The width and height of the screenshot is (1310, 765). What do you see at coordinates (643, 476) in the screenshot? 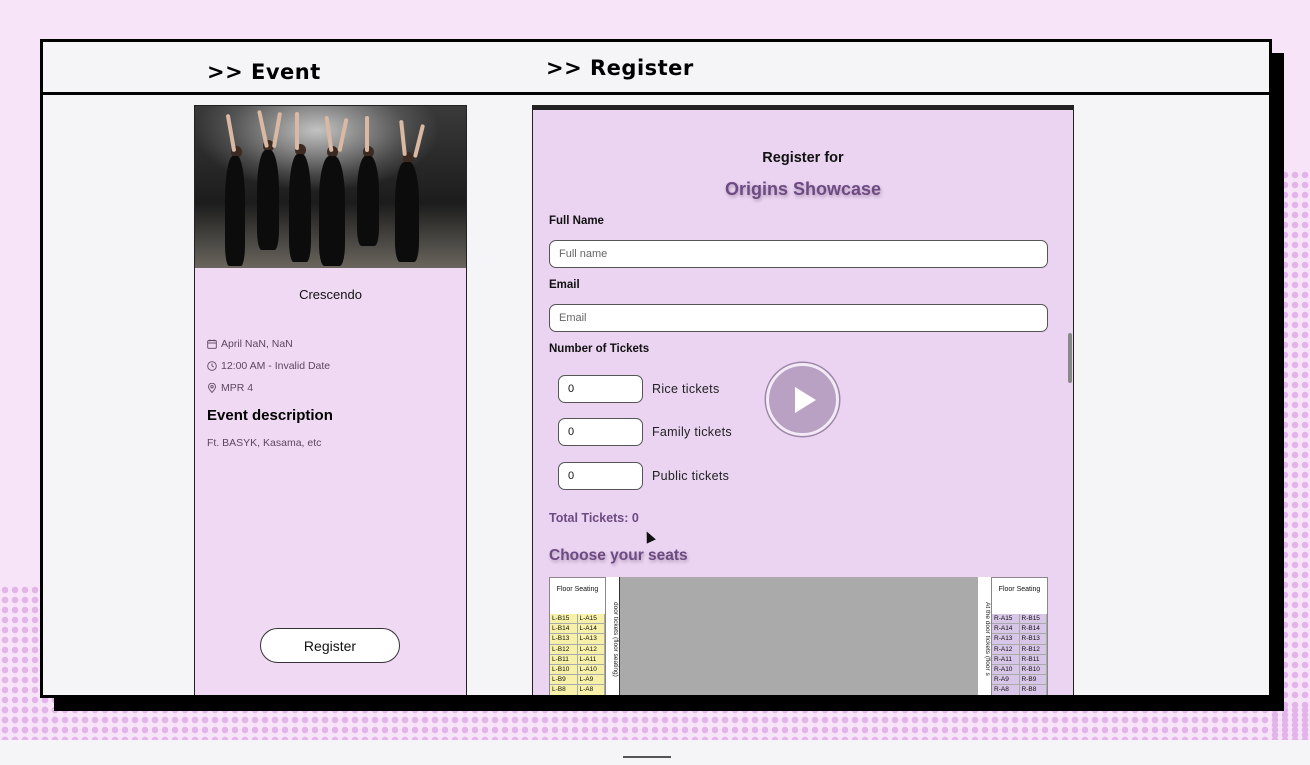
I see `ticket-row-public: 0 Public tickets` at bounding box center [643, 476].